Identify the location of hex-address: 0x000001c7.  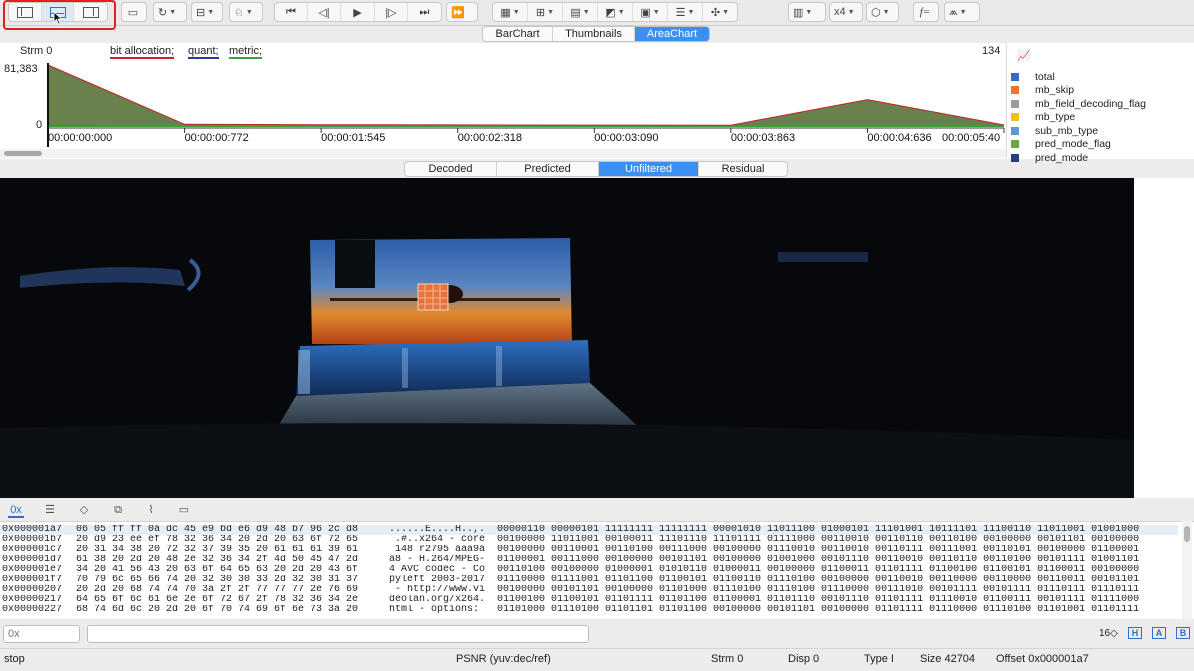
(32, 550).